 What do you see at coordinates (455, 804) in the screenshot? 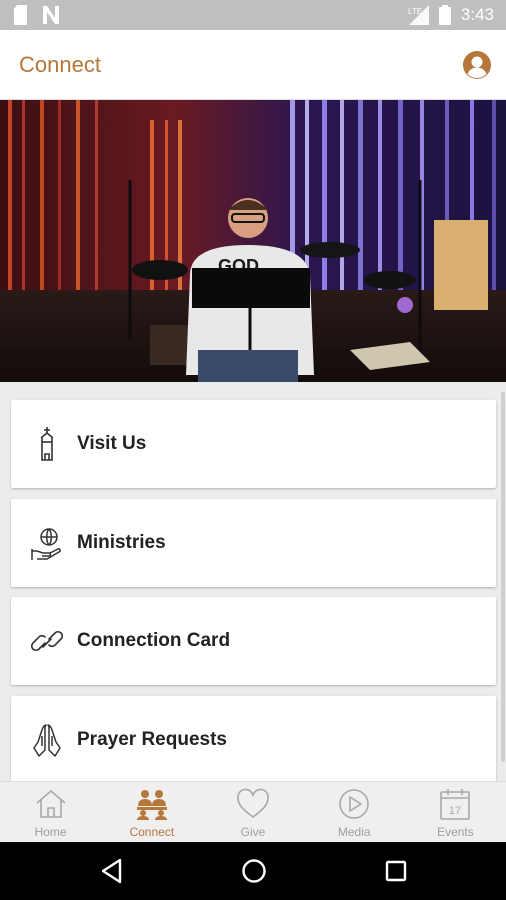
I see `calendar-icon: 17` at bounding box center [455, 804].